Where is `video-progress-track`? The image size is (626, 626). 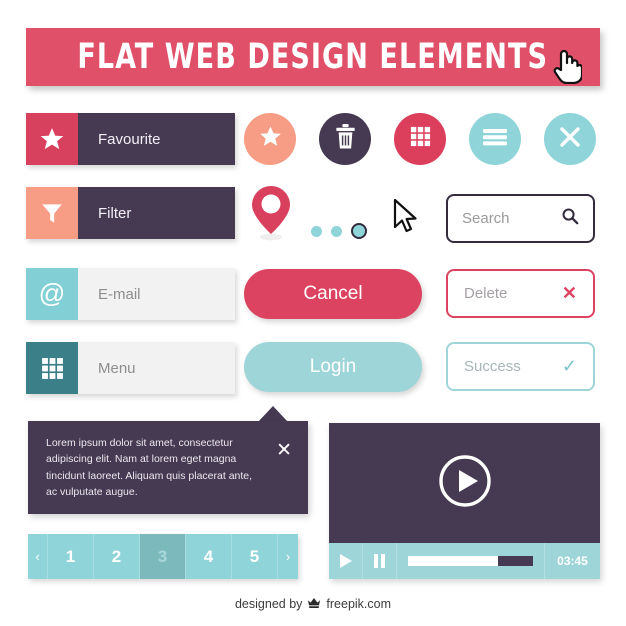 video-progress-track is located at coordinates (470, 561).